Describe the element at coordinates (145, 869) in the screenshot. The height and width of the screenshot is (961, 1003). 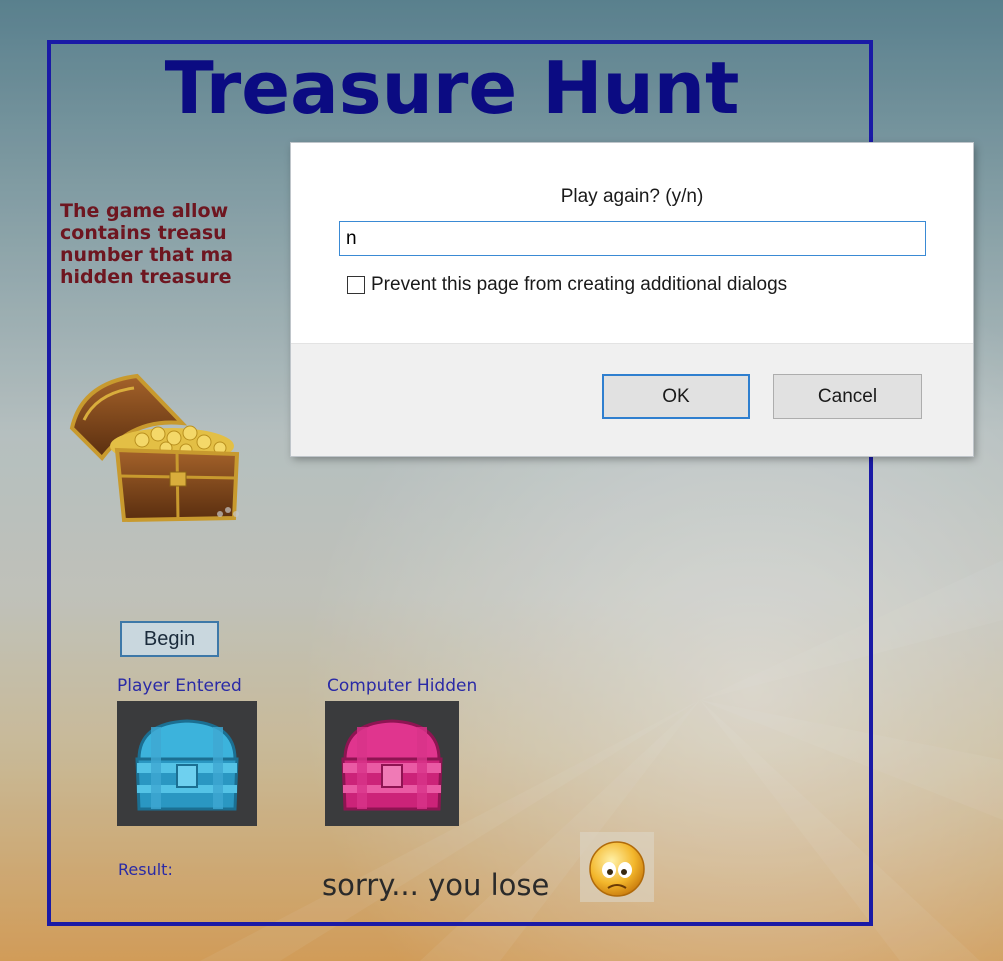
I see `result-label: Result:` at that location.